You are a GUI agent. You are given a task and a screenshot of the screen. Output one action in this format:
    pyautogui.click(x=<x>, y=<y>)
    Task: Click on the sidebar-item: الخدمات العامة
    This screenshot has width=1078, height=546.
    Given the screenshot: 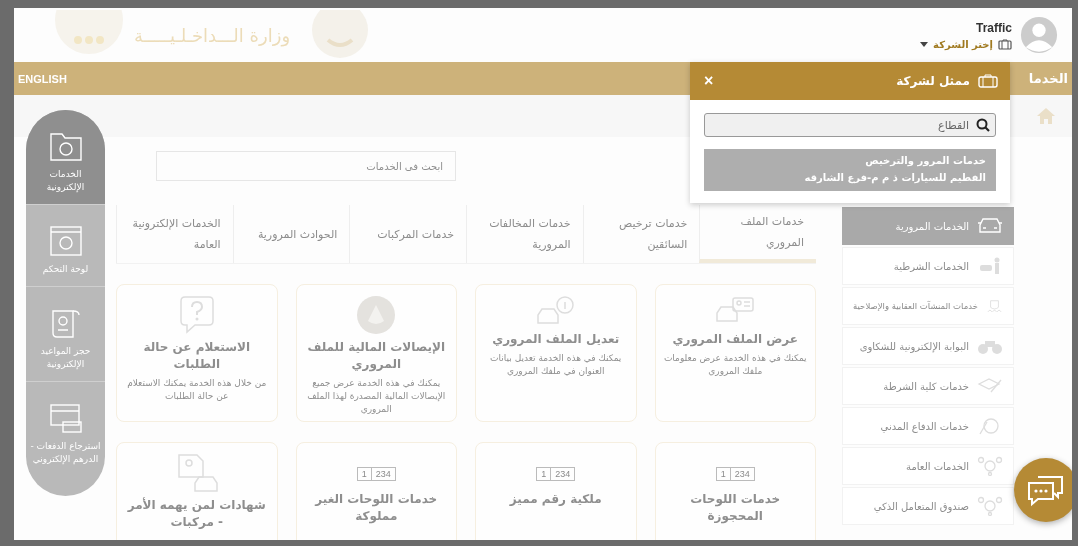 What is the action you would take?
    pyautogui.click(x=928, y=466)
    